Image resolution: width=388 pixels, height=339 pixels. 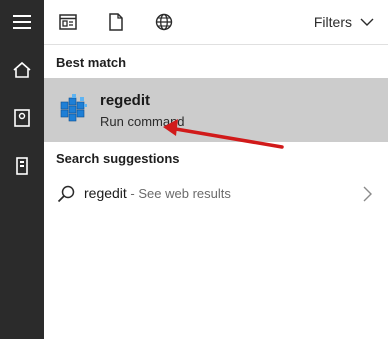 I want to click on home-icon, so click(x=22, y=70).